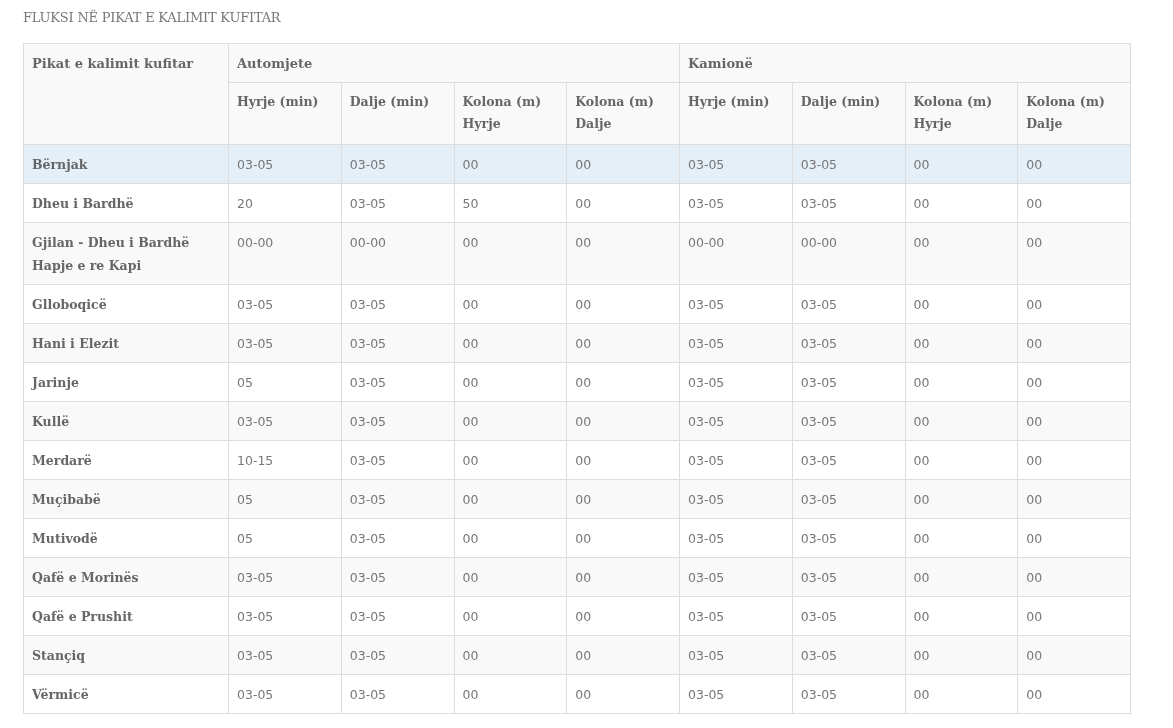 The width and height of the screenshot is (1173, 728). Describe the element at coordinates (126, 304) in the screenshot. I see `table-cell: Glloboqicë` at that location.